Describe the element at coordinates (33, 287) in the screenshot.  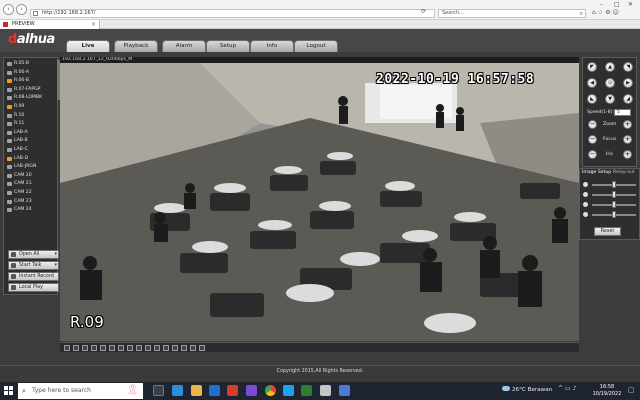
I see `local-play-button: Local Play` at that location.